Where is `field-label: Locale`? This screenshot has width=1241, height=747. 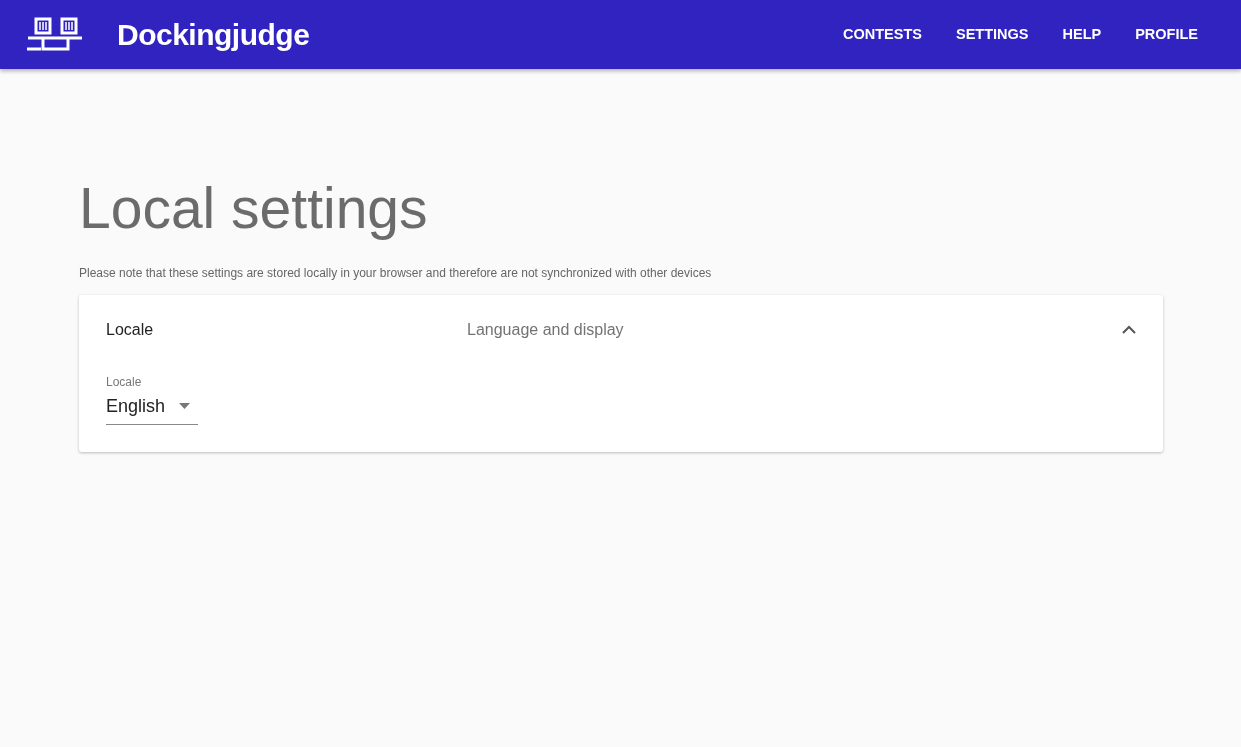
field-label: Locale is located at coordinates (124, 382).